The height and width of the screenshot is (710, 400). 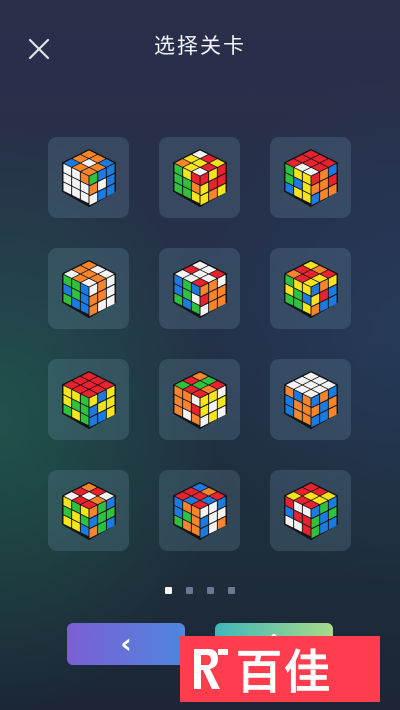 I want to click on page-dot-active, so click(x=168, y=590).